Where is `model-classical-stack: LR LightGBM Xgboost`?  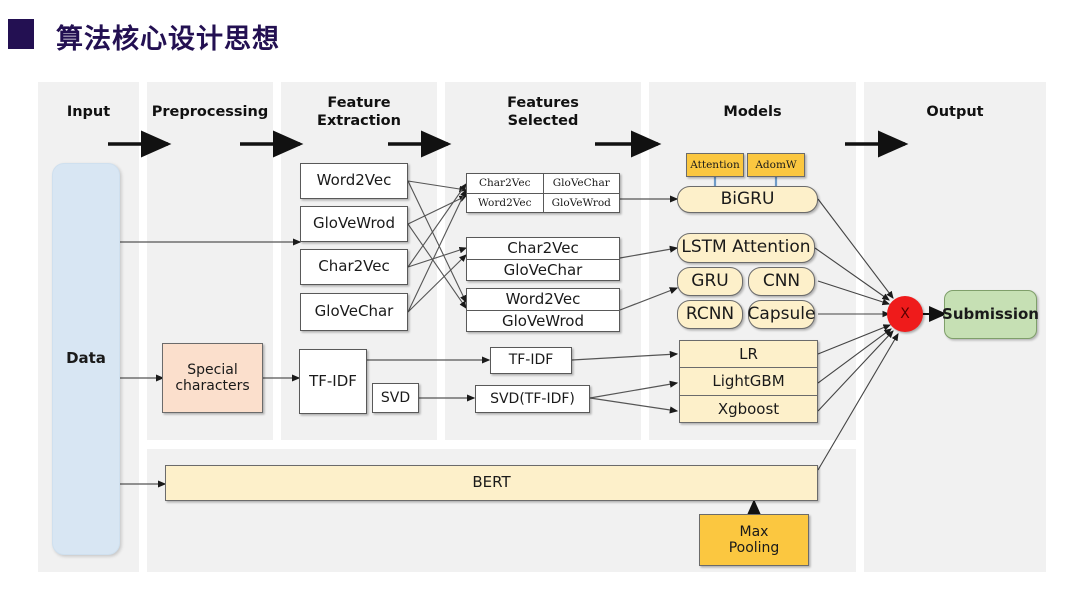
model-classical-stack: LR LightGBM Xgboost is located at coordinates (748, 381).